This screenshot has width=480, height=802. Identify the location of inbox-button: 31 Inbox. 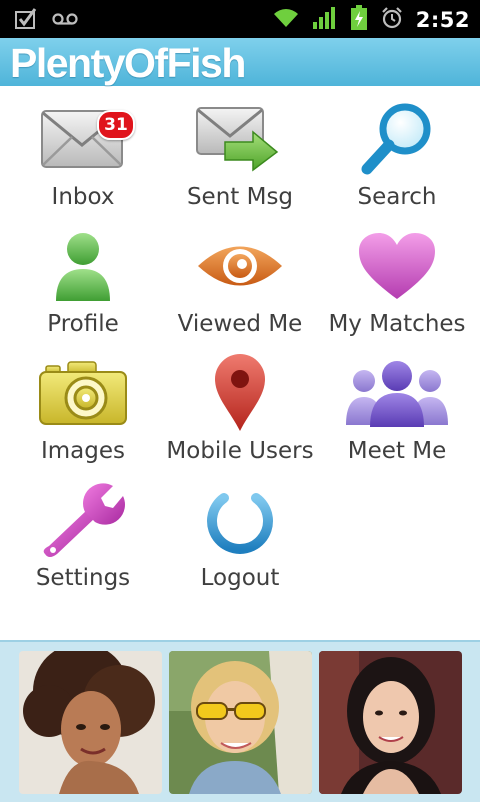
(83, 163).